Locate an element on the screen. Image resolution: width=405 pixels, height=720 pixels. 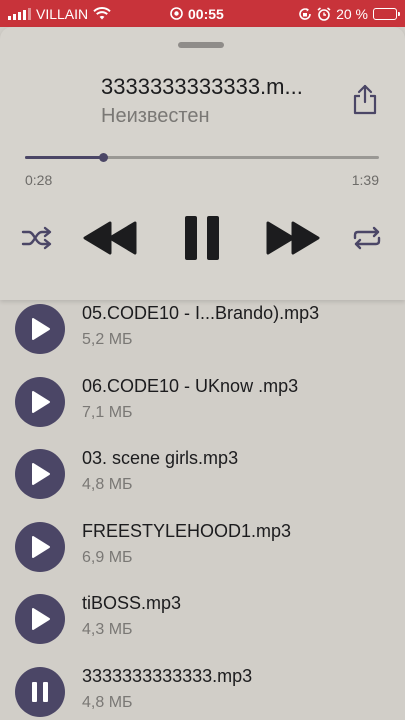
song-row: 06.CODE10 - UKnow .mp3 7,1 МБ is located at coordinates (202, 402).